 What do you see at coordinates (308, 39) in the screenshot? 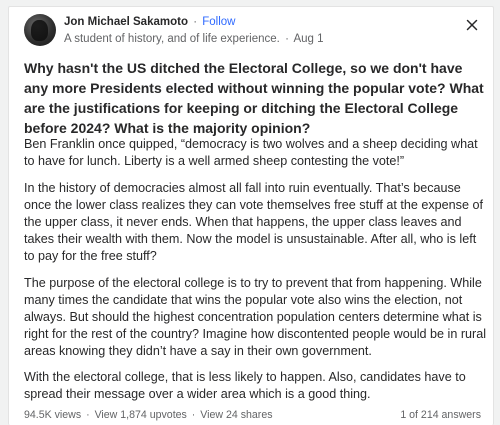
I see `answer-date: Aug 1` at bounding box center [308, 39].